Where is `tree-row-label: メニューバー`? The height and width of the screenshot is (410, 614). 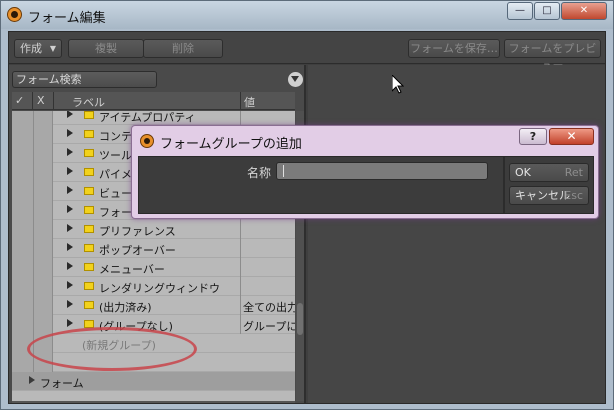 tree-row-label: メニューバー is located at coordinates (132, 269).